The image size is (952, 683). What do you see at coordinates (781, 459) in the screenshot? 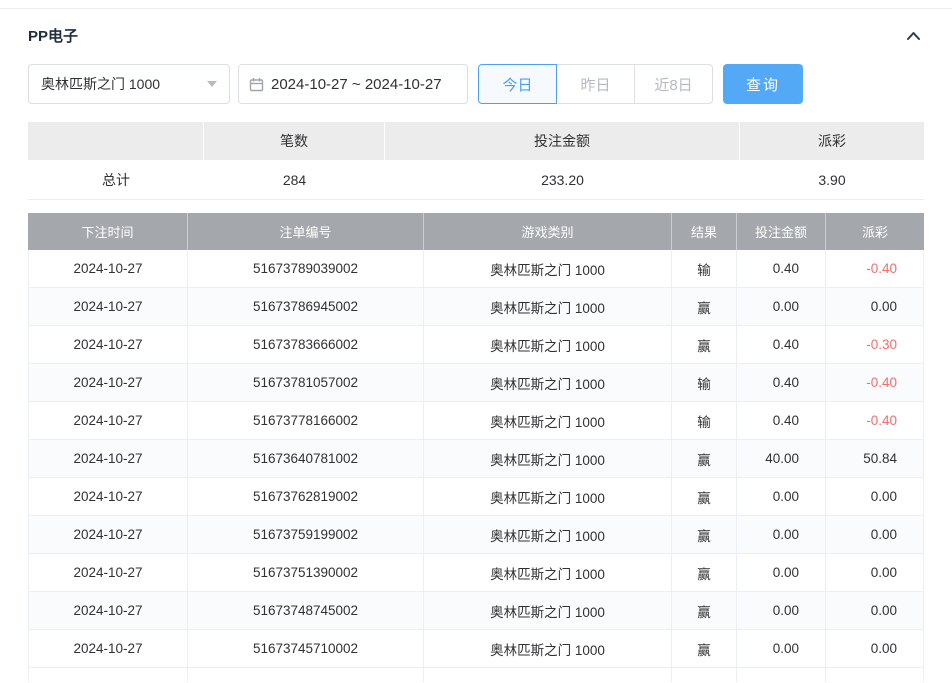
I see `bet-amount-cell: 40.00` at bounding box center [781, 459].